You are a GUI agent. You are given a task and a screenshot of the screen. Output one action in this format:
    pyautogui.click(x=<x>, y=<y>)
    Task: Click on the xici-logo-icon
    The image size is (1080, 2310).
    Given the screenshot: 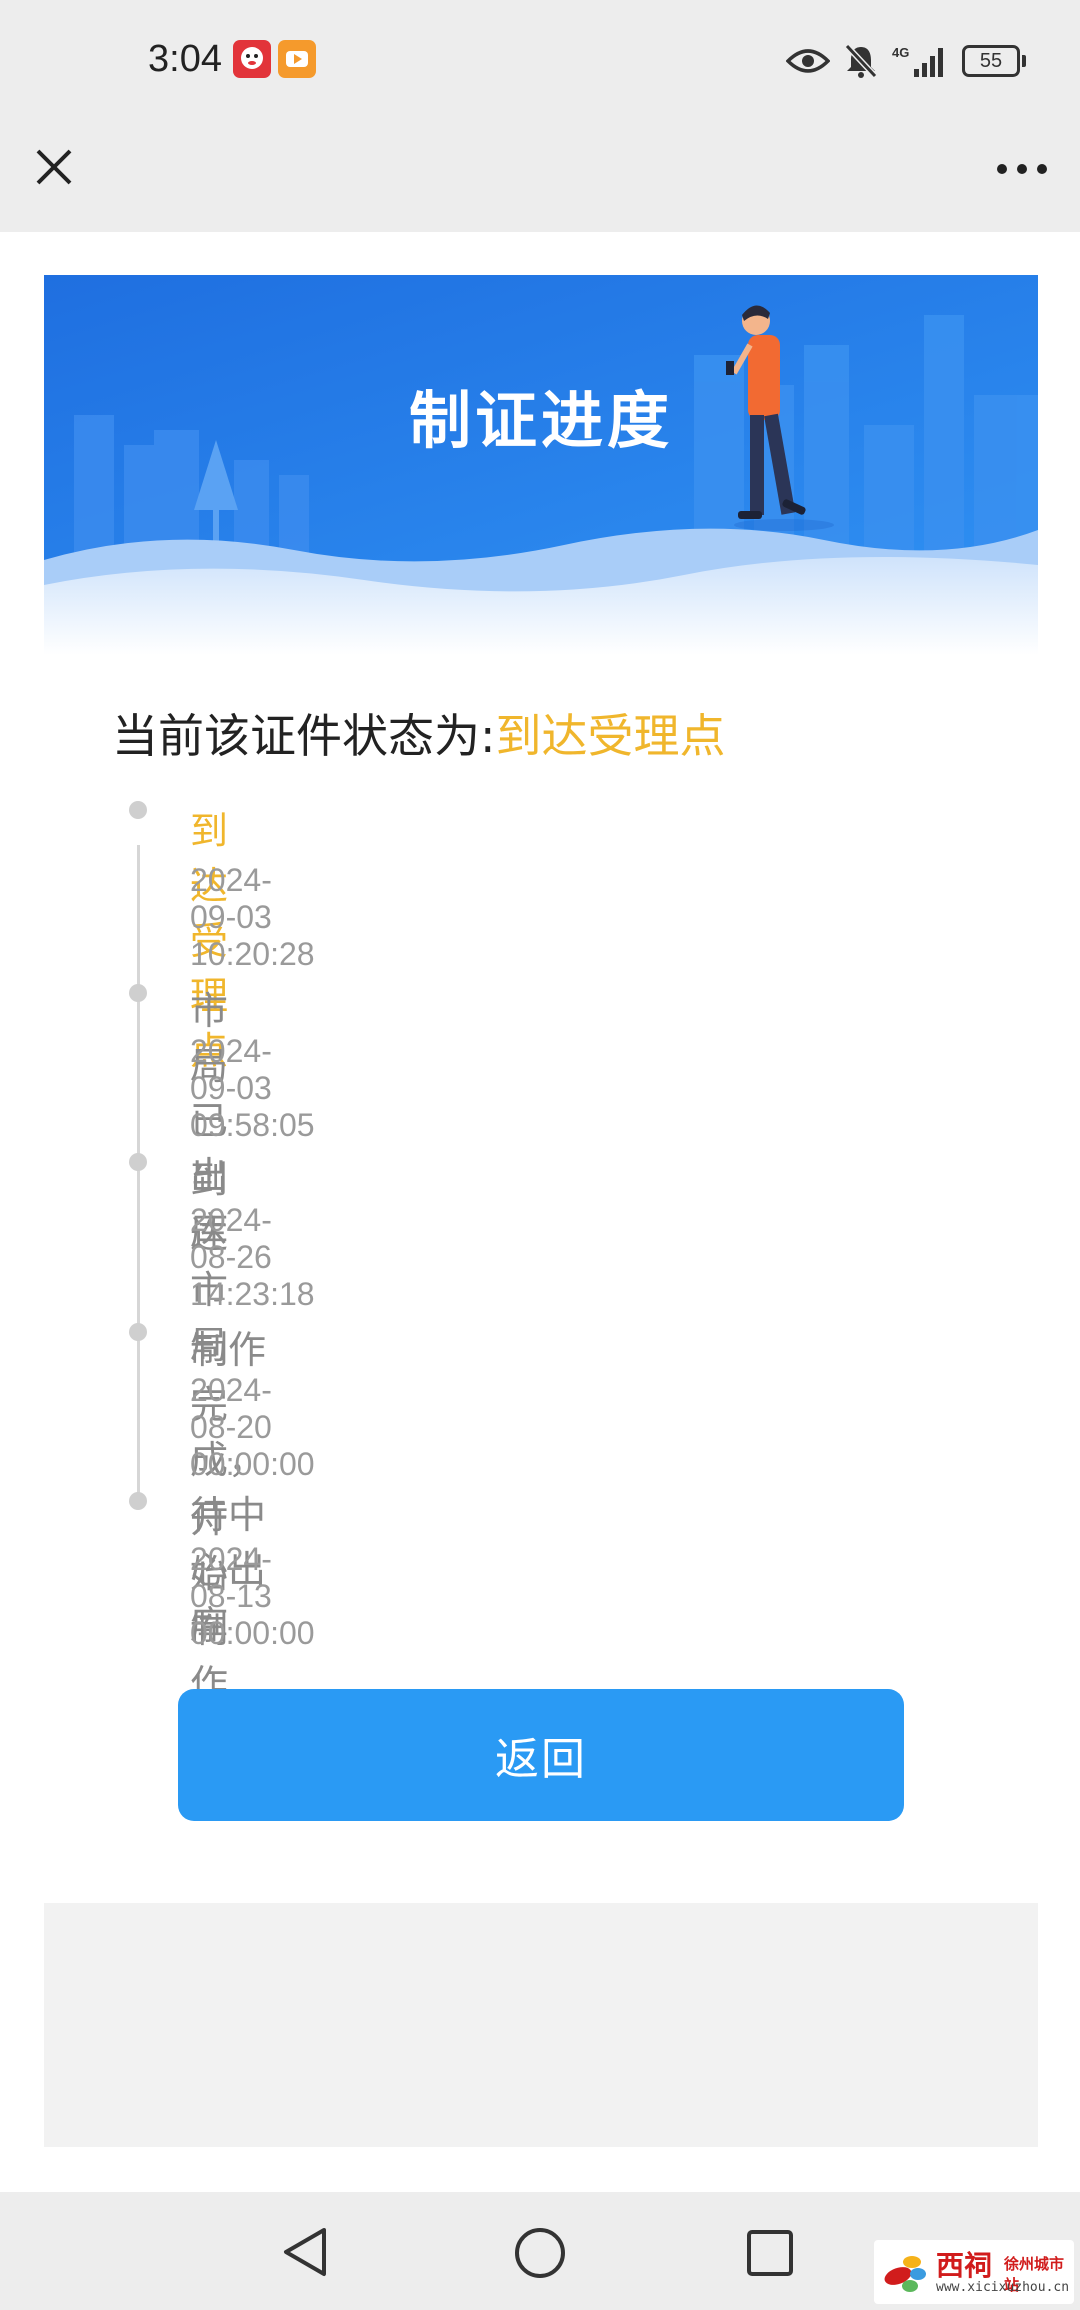 What is the action you would take?
    pyautogui.click(x=905, y=2274)
    